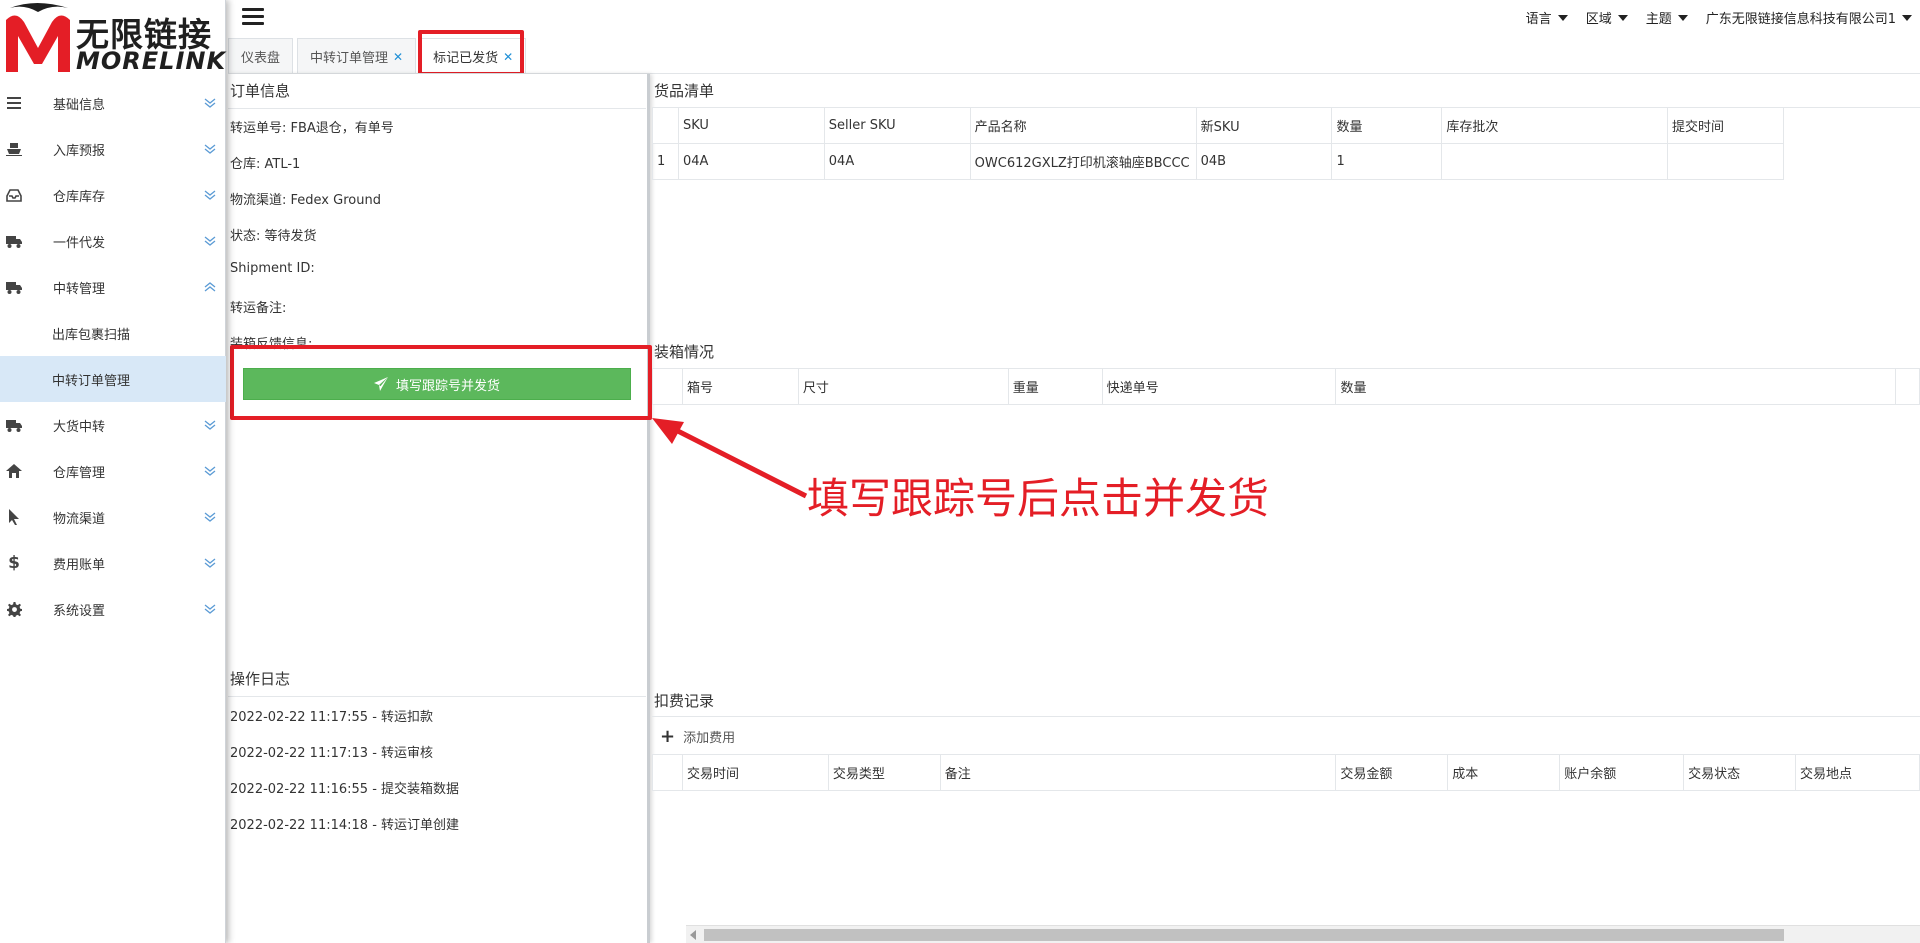  I want to click on fee-table: 交易时间 交易类型 备注 交易金额 成本 账户余额 交易状态 交易地点, so click(1286, 772).